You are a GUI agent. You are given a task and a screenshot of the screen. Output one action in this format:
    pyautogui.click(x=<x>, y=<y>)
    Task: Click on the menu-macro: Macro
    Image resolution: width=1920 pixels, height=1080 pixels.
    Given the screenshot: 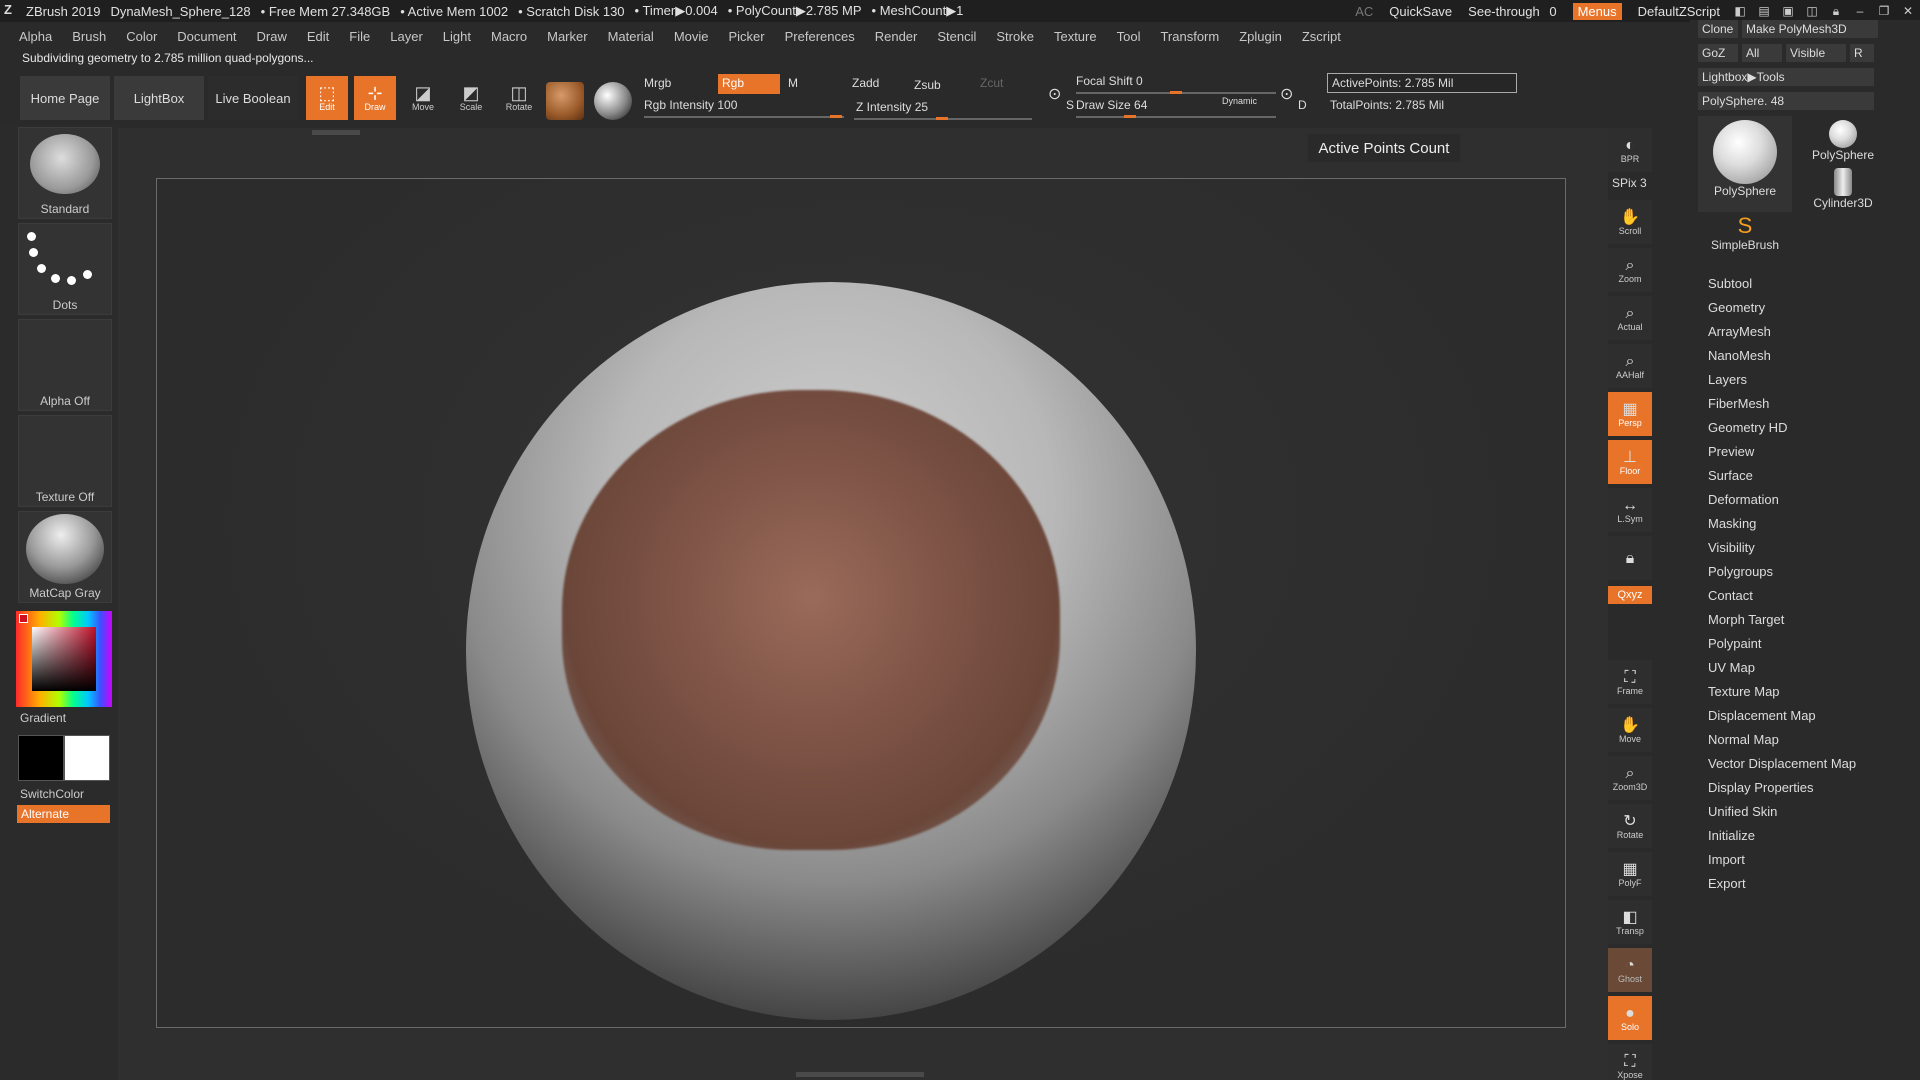 What is the action you would take?
    pyautogui.click(x=509, y=36)
    